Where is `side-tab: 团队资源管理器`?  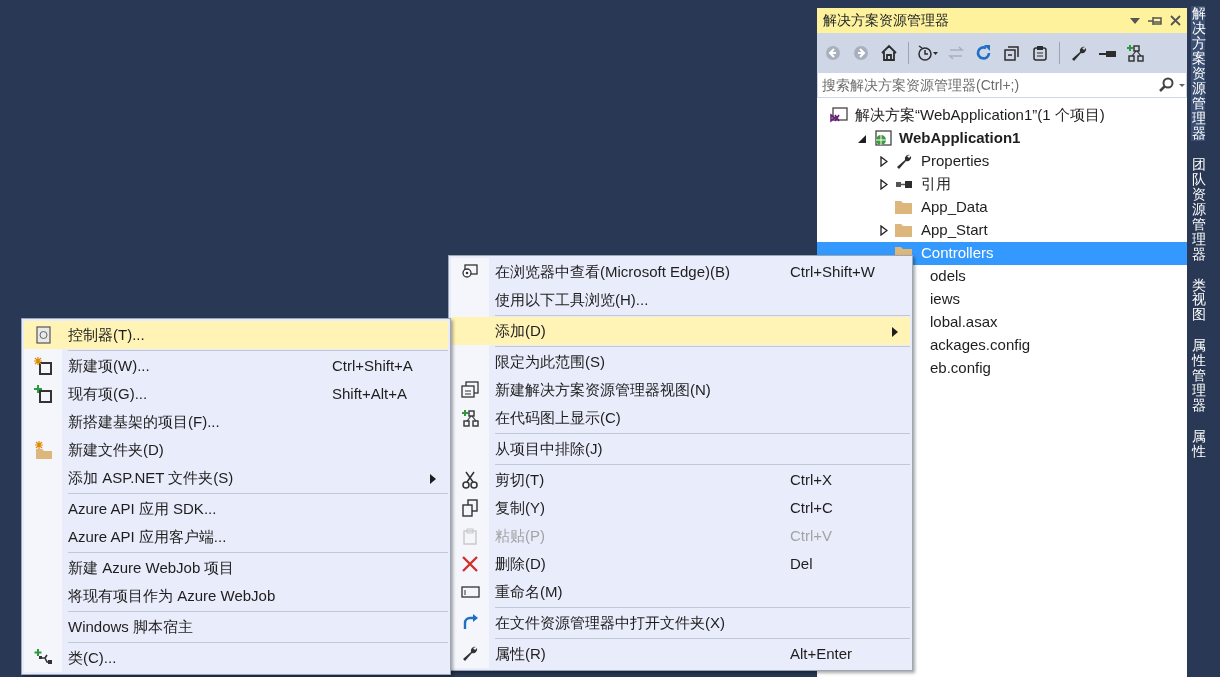
side-tab: 团队资源管理器 is located at coordinates (1198, 209).